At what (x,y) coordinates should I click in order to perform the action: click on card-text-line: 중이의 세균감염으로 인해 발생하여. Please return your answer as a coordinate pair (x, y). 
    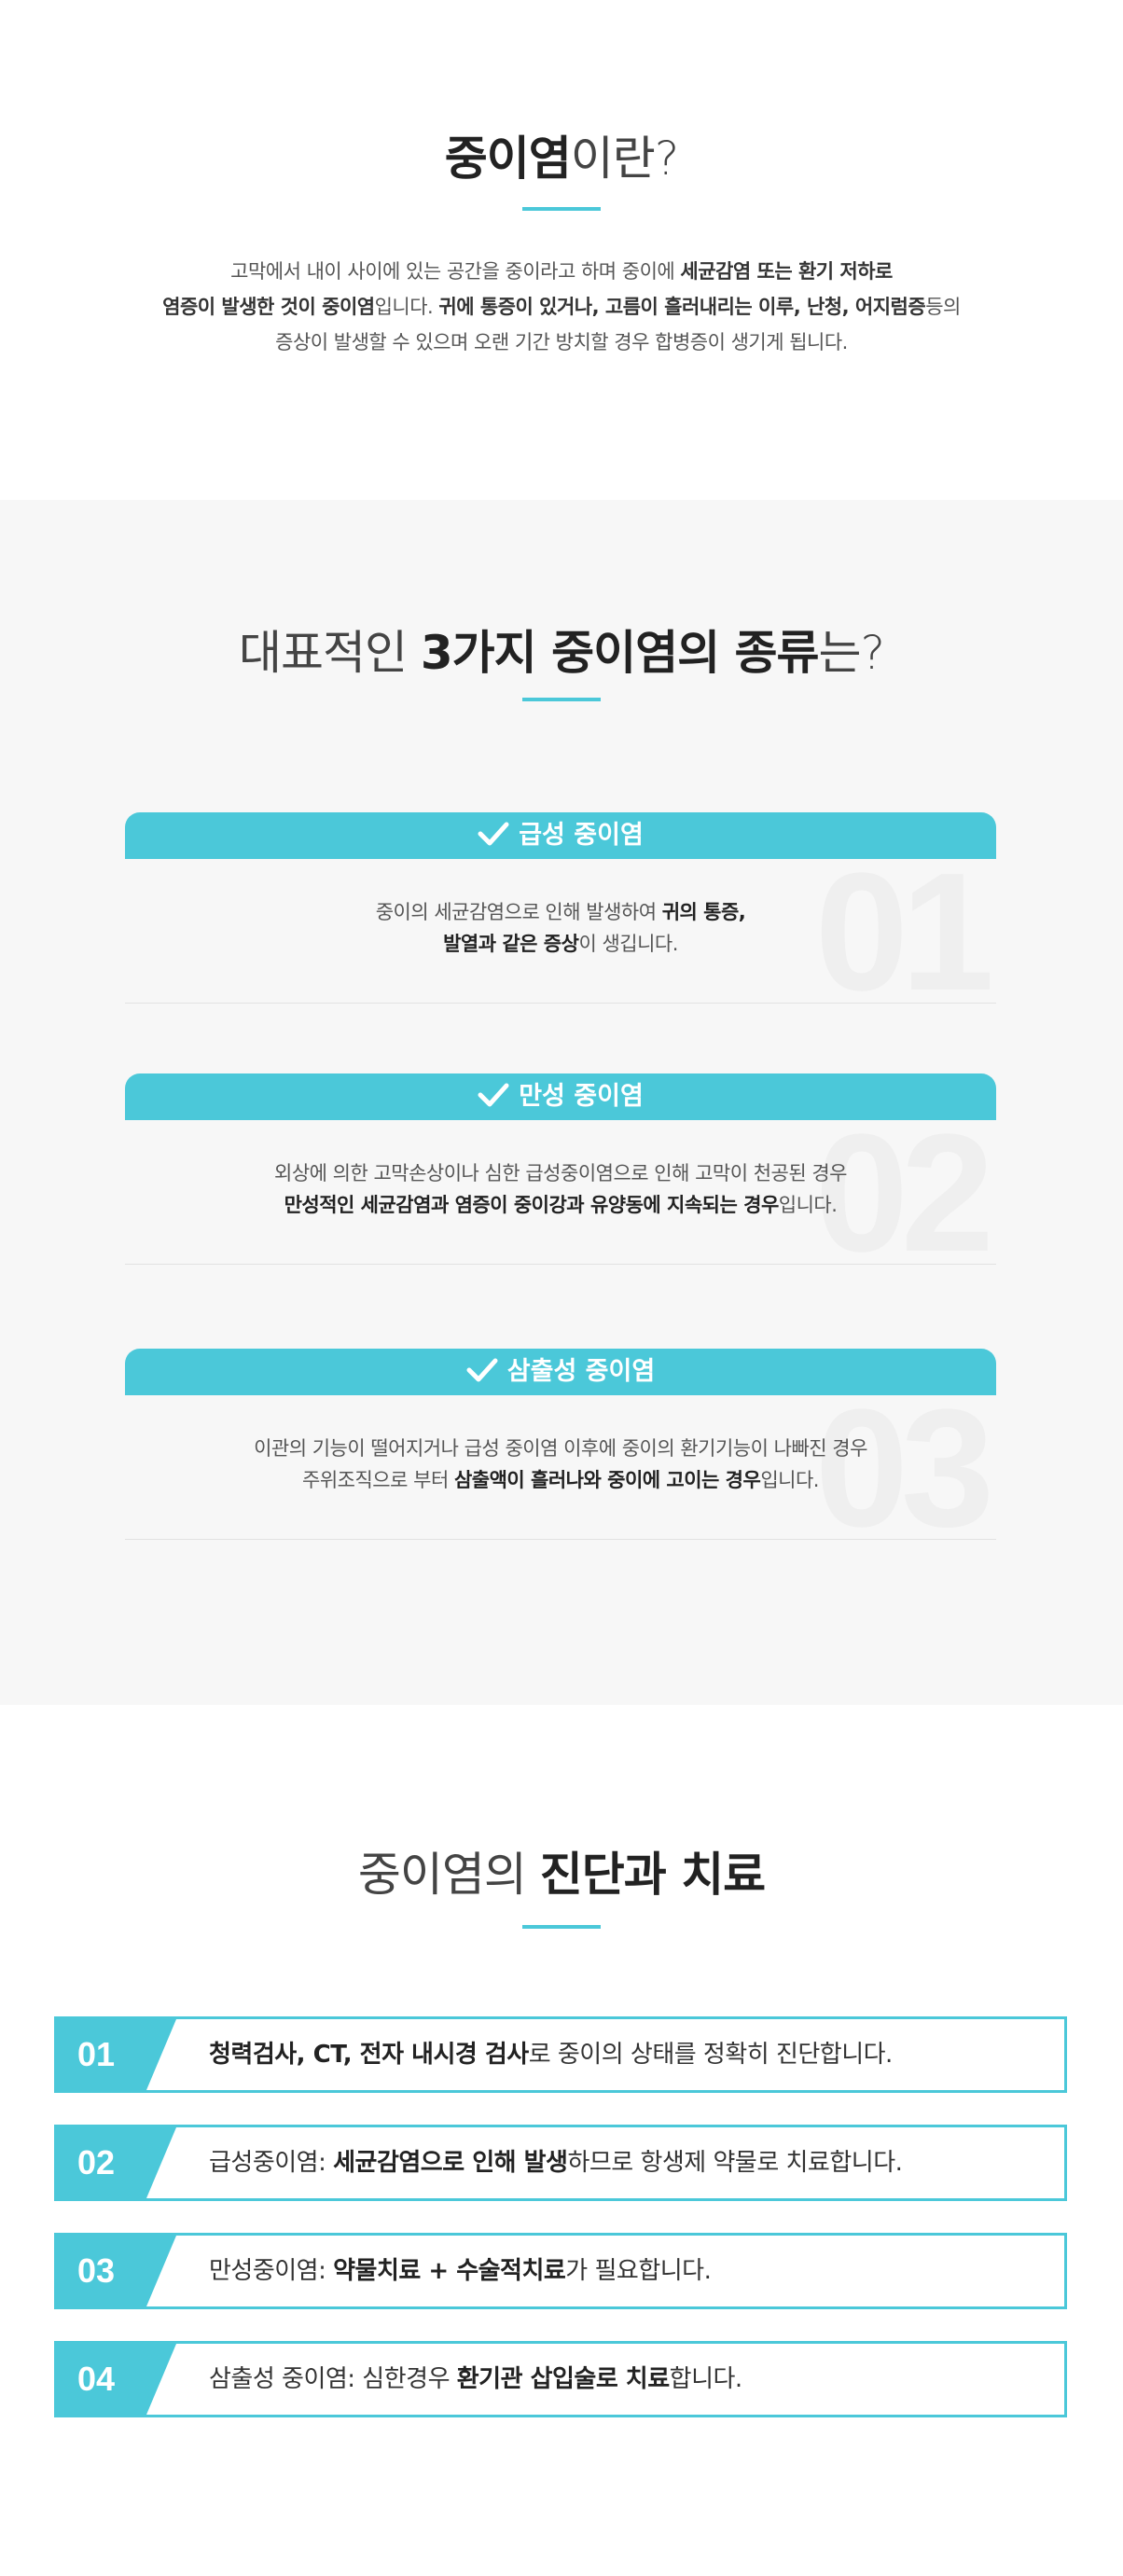
    Looking at the image, I should click on (519, 912).